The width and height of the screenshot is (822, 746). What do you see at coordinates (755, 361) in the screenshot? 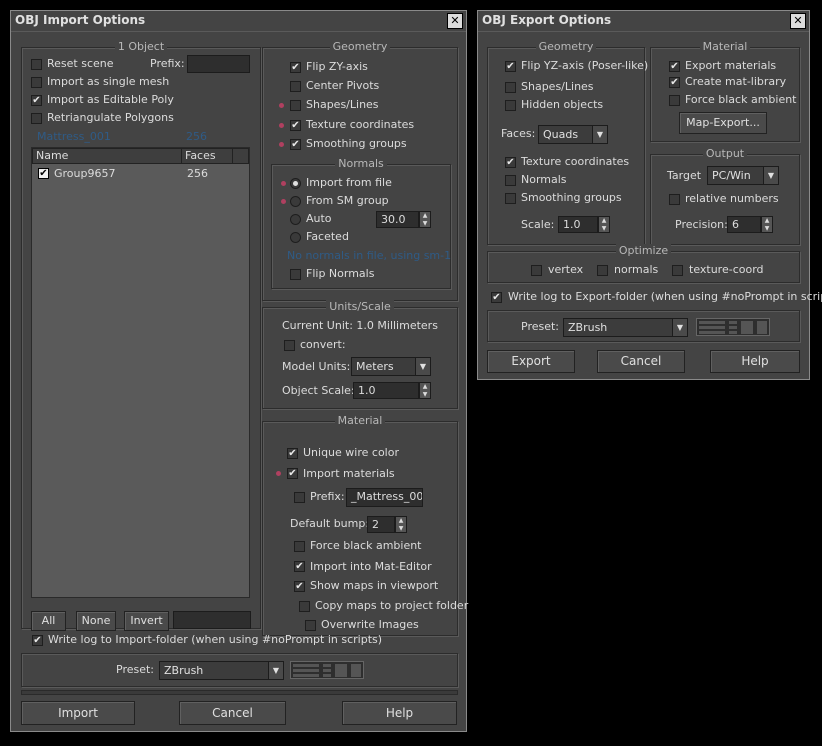
I see `export-help-button: Help` at bounding box center [755, 361].